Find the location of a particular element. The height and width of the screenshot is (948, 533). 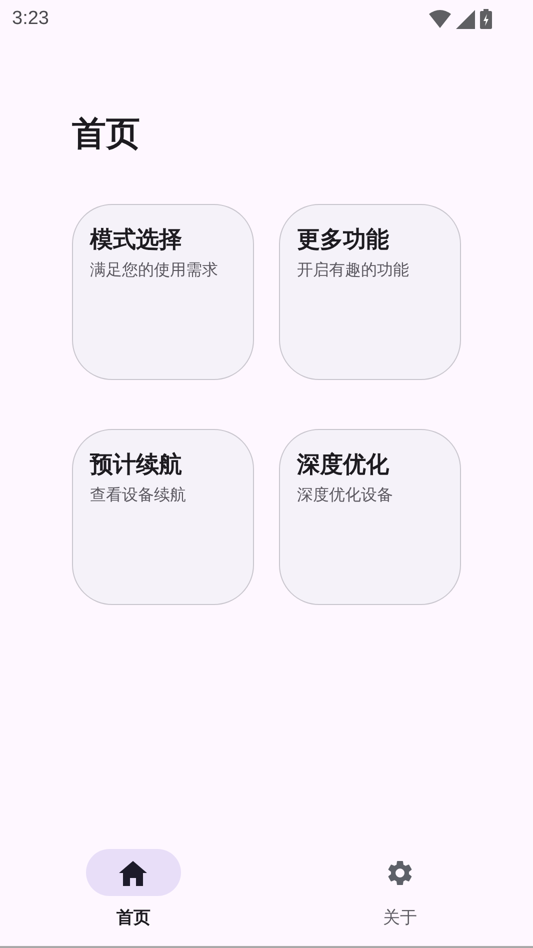

feature-card: 深度优化 深度优化设备 is located at coordinates (370, 517).